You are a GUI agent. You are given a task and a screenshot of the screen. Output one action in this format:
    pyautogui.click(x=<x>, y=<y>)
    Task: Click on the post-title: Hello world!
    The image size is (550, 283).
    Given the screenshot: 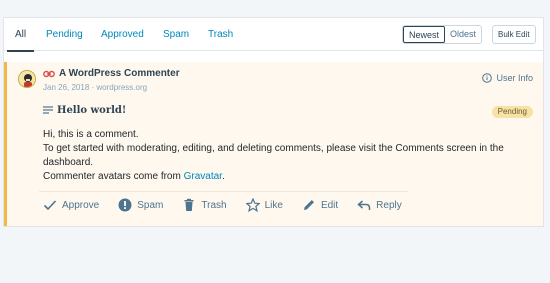 What is the action you would take?
    pyautogui.click(x=92, y=110)
    